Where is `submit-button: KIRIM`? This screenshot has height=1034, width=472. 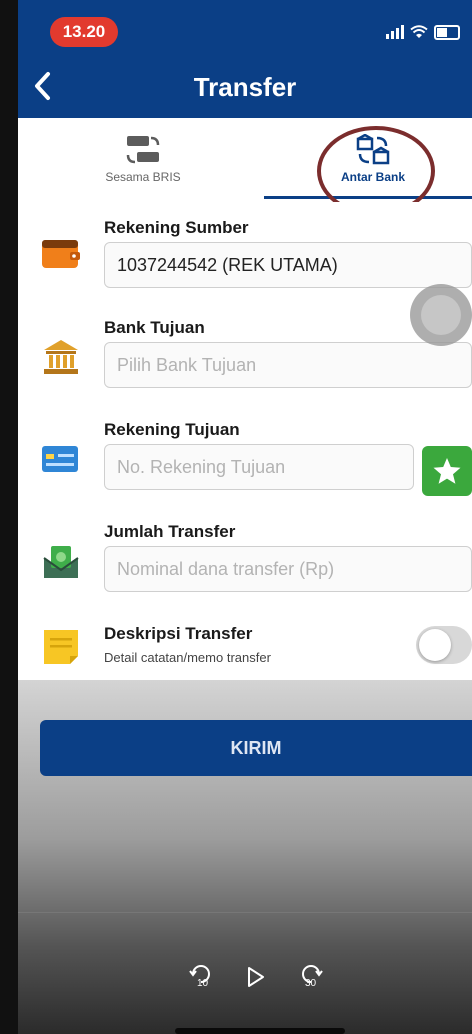 submit-button: KIRIM is located at coordinates (256, 748).